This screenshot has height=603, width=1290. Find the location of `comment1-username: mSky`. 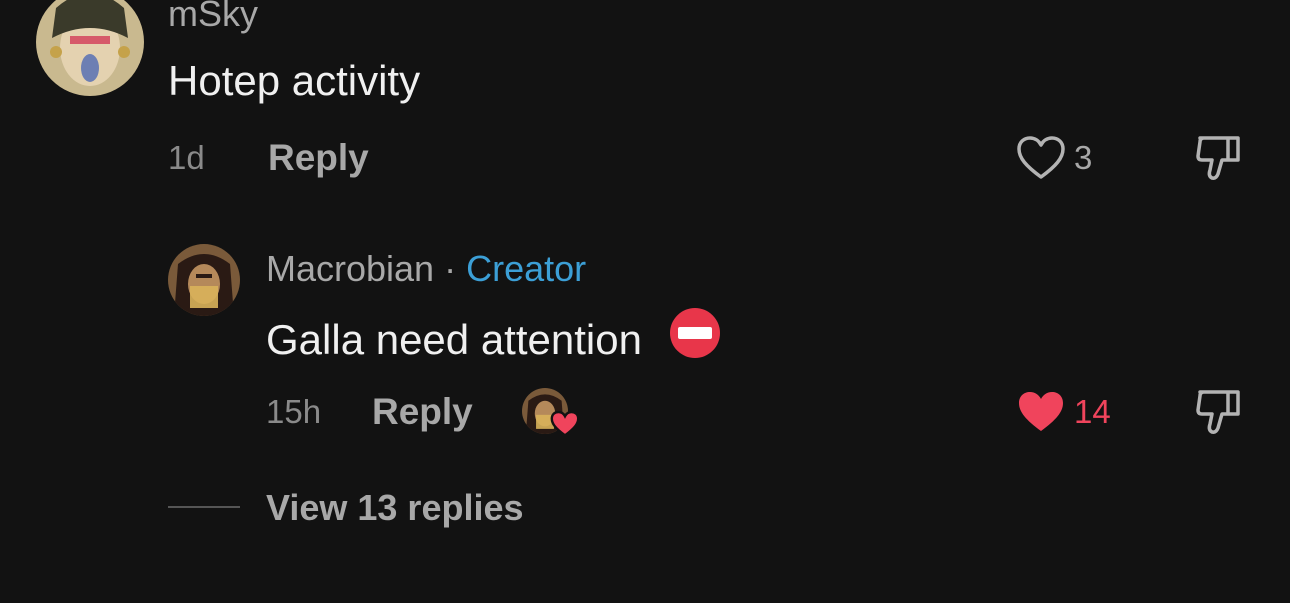

comment1-username: mSky is located at coordinates (213, 17).